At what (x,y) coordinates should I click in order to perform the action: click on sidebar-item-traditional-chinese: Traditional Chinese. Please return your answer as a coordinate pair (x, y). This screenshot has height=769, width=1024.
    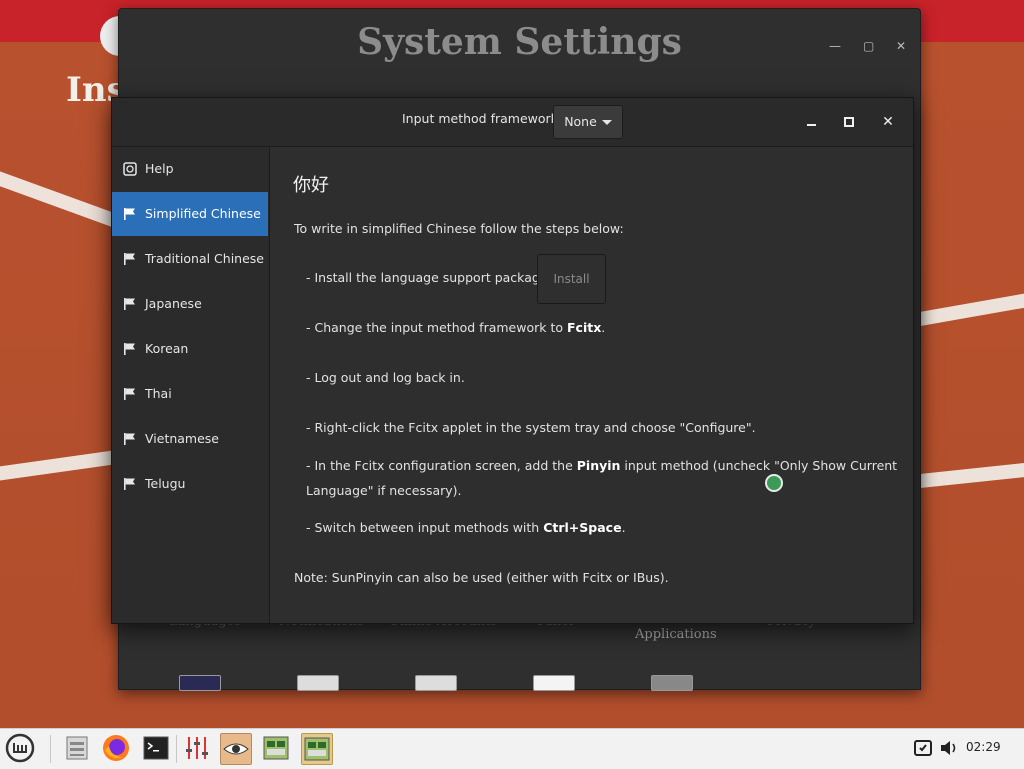
    Looking at the image, I should click on (190, 259).